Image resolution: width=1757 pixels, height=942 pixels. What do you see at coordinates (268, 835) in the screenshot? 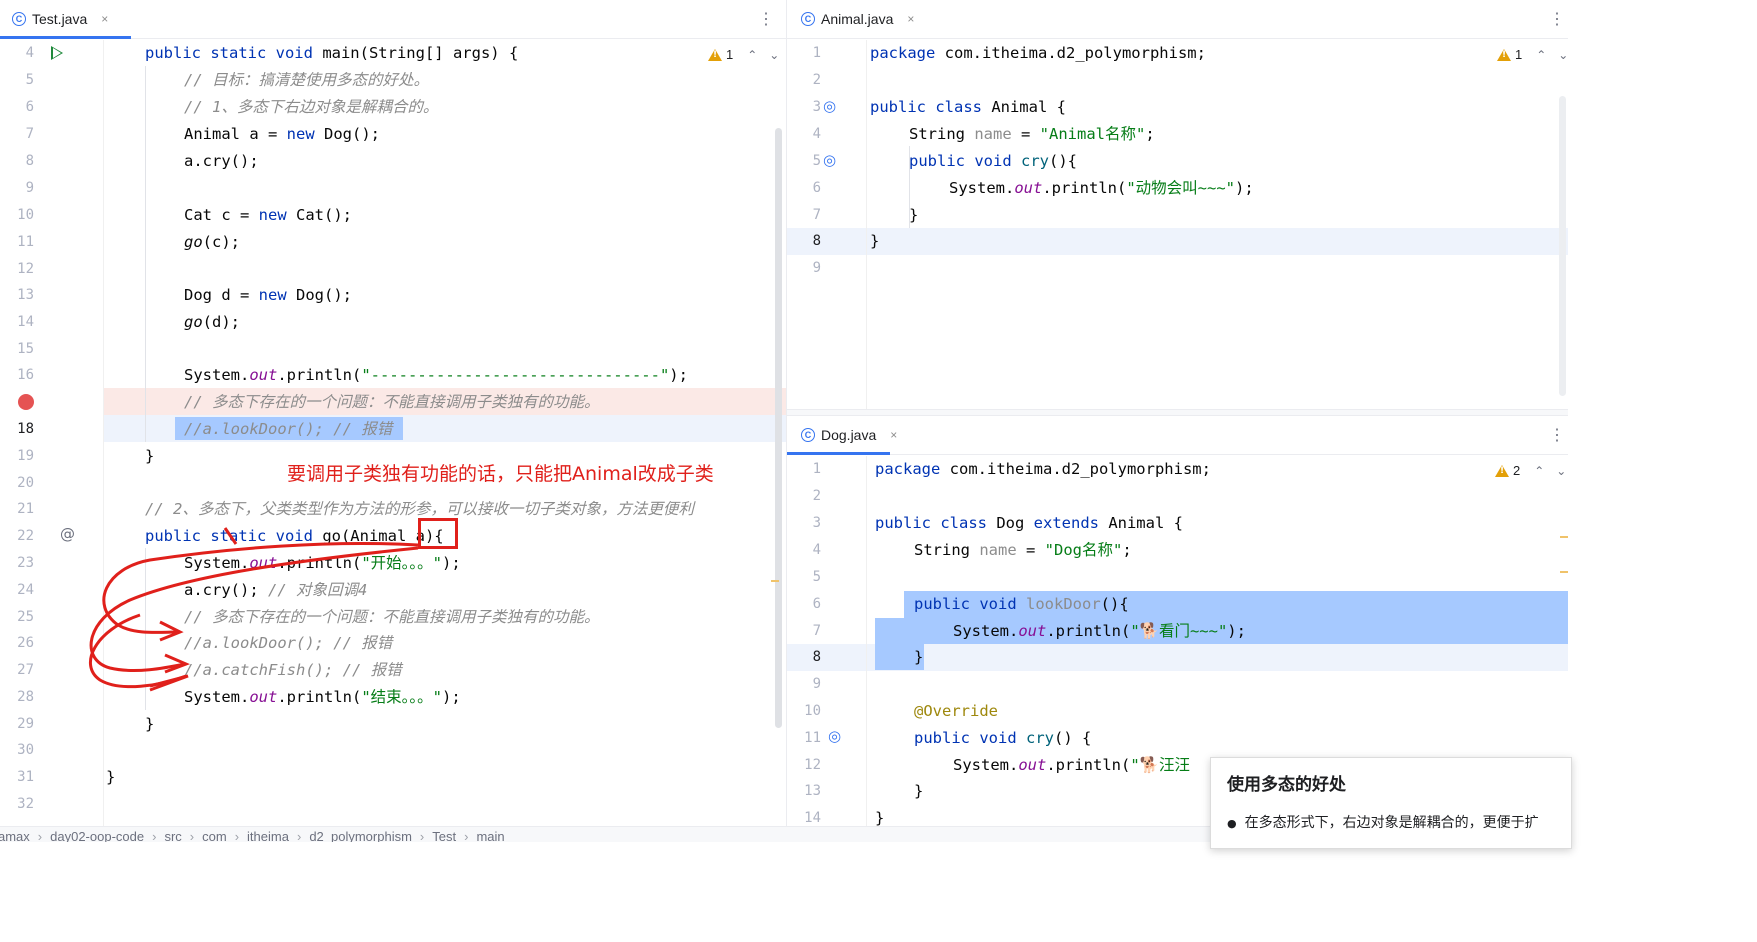
I see `breadcrumb-item: itheima` at bounding box center [268, 835].